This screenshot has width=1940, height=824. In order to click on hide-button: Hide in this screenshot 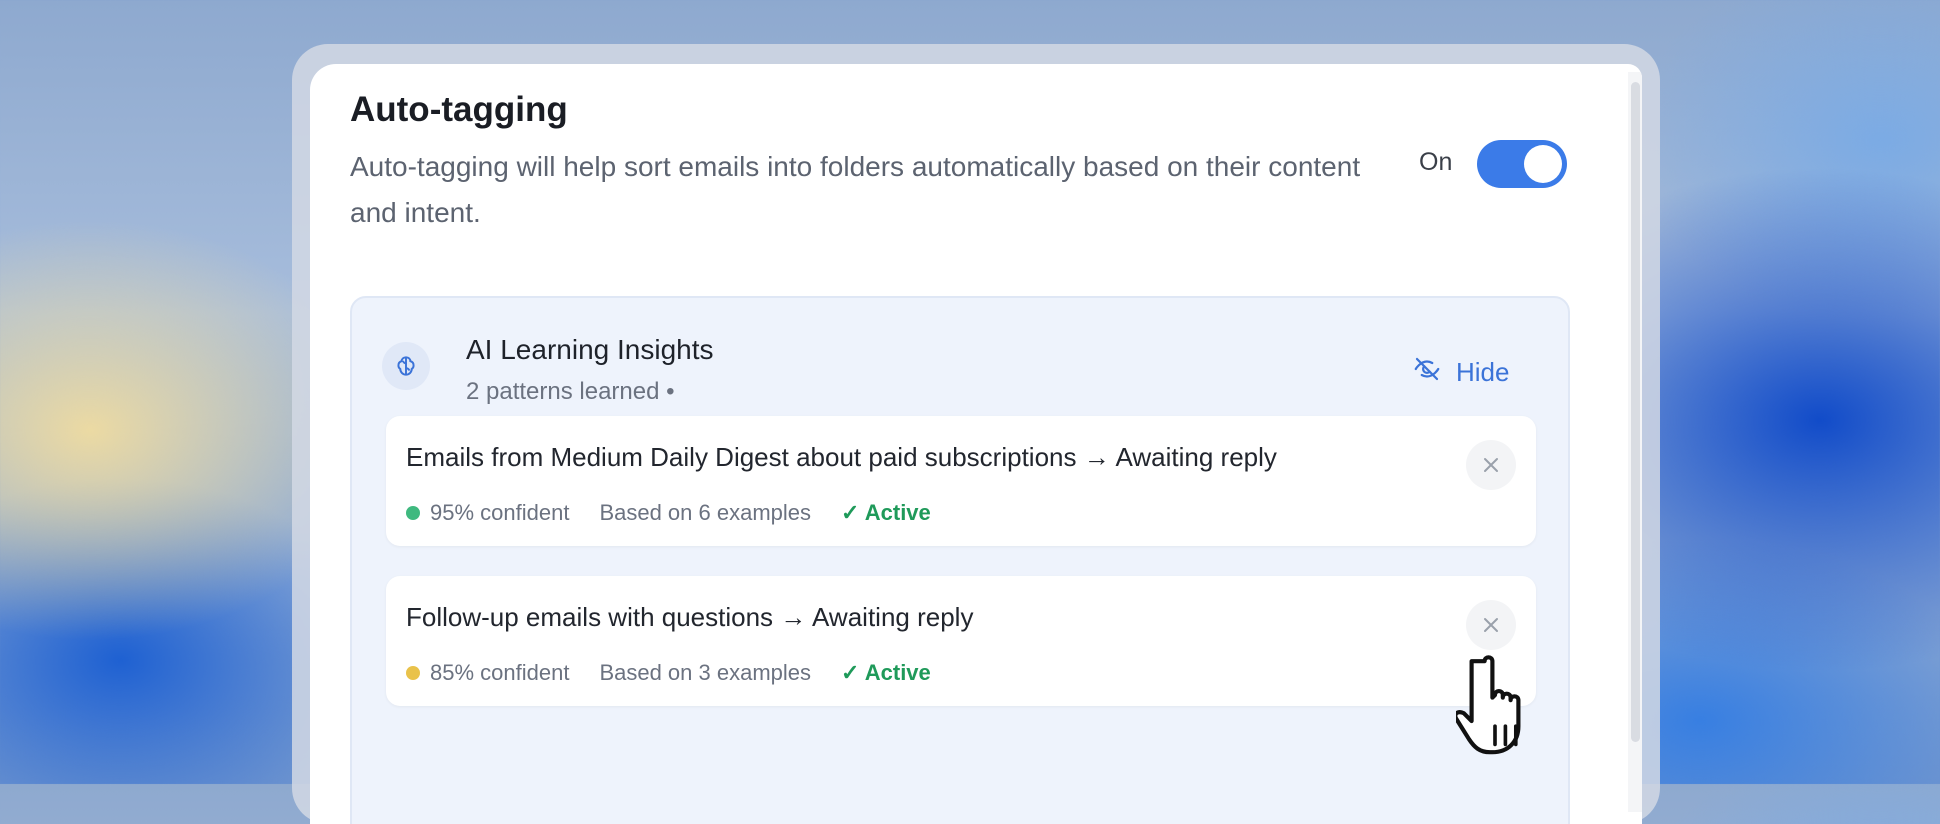, I will do `click(1460, 372)`.